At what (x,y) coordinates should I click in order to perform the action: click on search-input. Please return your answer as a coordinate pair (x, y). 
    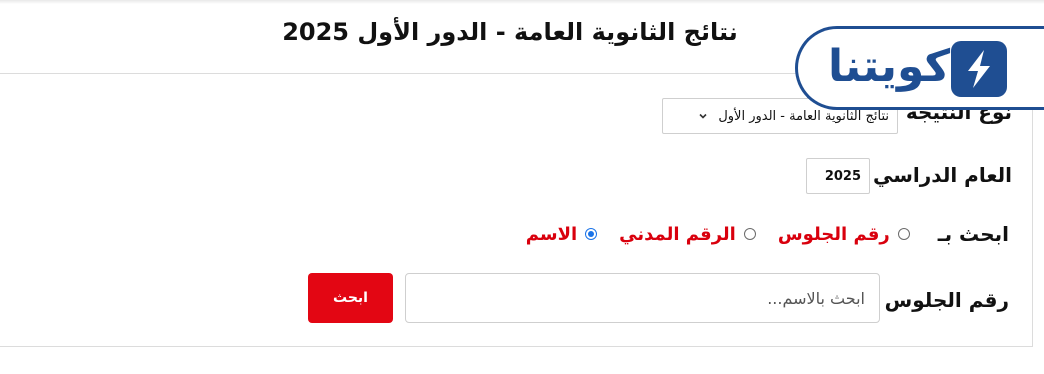
    Looking at the image, I should click on (642, 298).